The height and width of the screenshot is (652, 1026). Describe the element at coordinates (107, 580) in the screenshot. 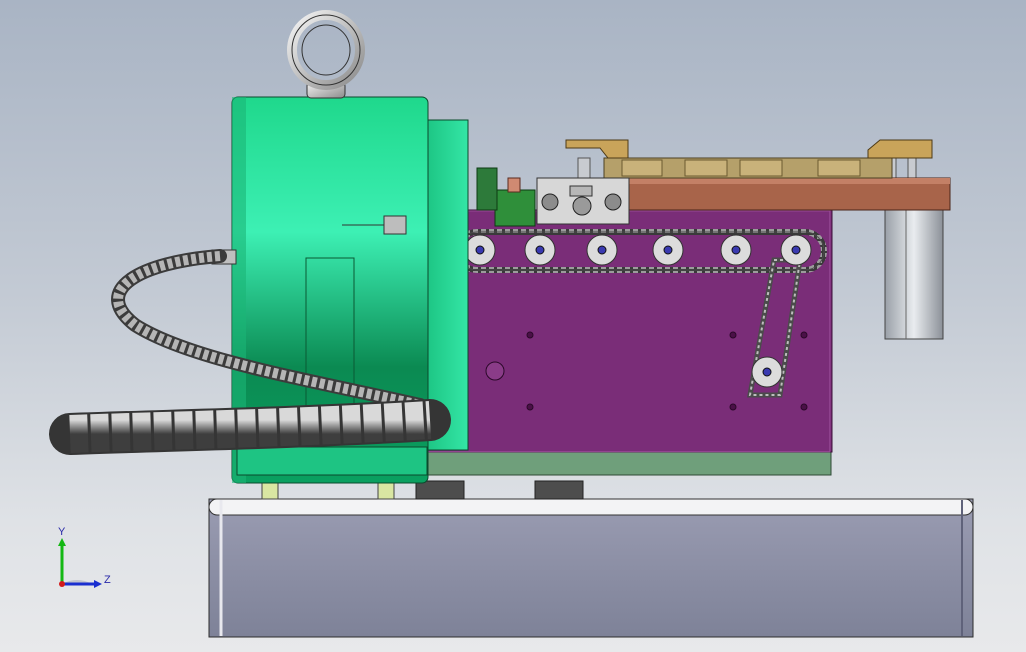

I see `z-axis-label: Z` at that location.